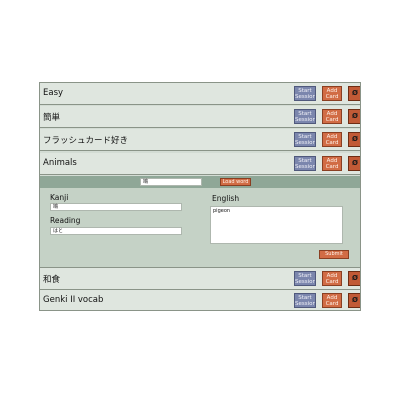  Describe the element at coordinates (52, 280) in the screenshot. I see `deck-name: 和食` at that location.